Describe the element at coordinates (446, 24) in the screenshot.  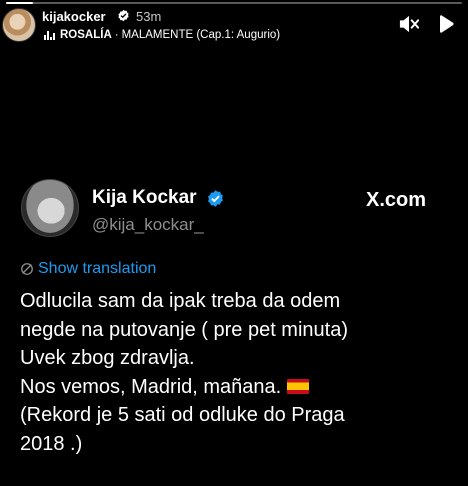
I see `play-icon` at that location.